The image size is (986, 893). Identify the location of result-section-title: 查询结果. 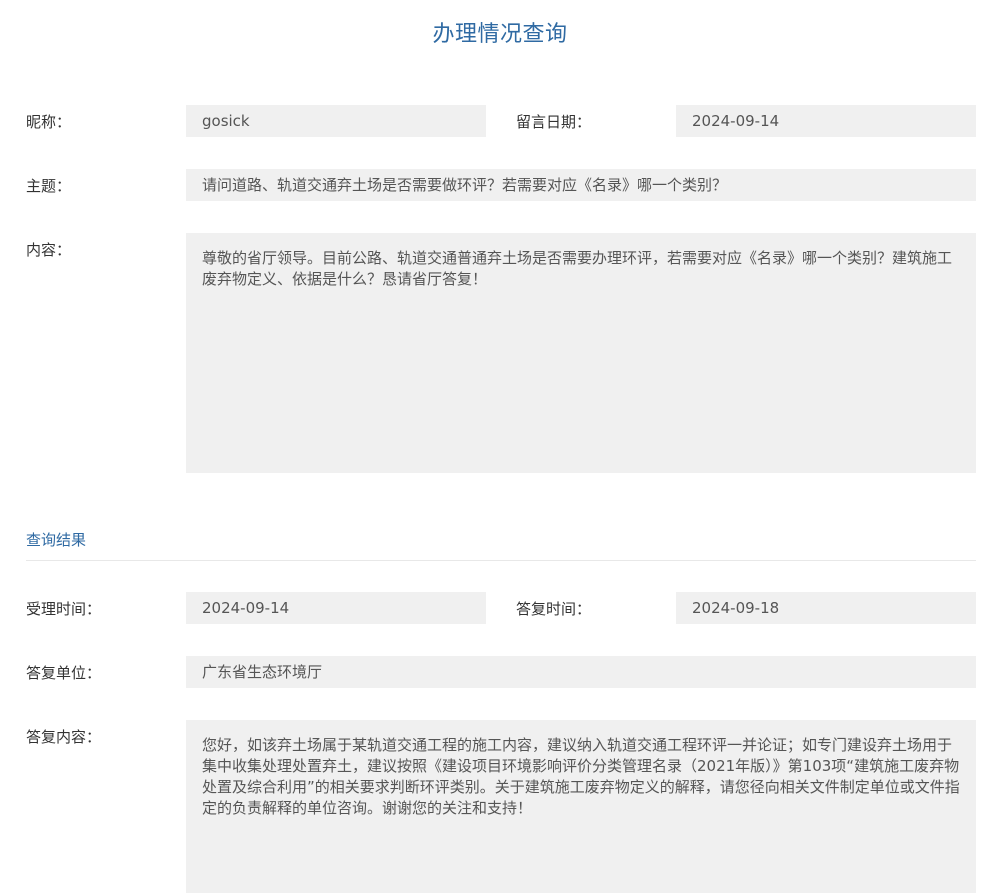
(56, 540).